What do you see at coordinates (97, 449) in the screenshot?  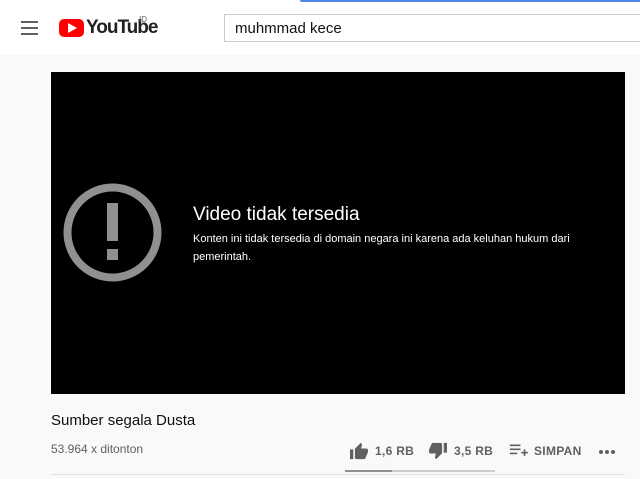 I see `view-count: 53.964 x ditonton` at bounding box center [97, 449].